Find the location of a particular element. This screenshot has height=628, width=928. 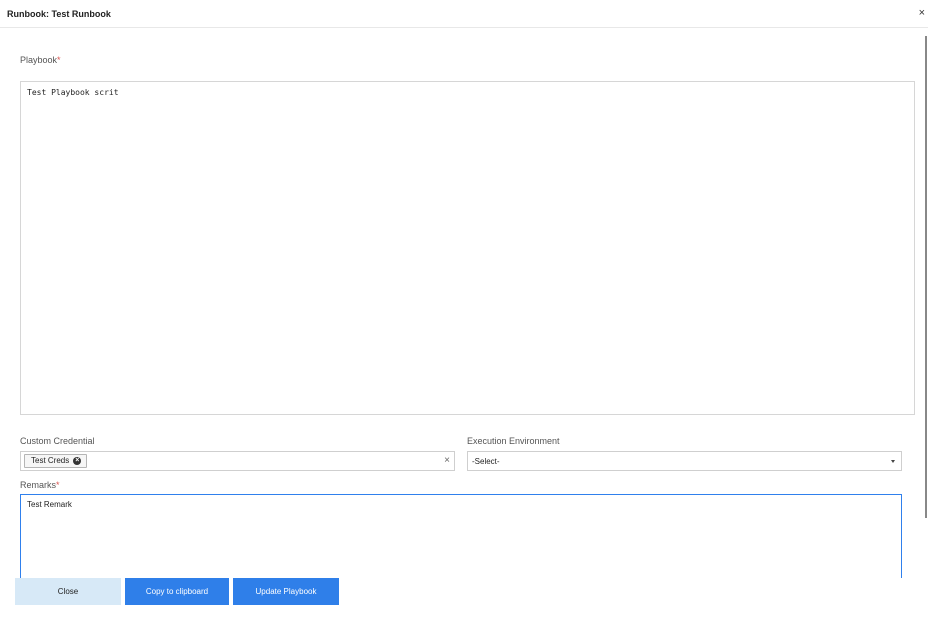

credential-chip-label: Test Creds is located at coordinates (50, 460).